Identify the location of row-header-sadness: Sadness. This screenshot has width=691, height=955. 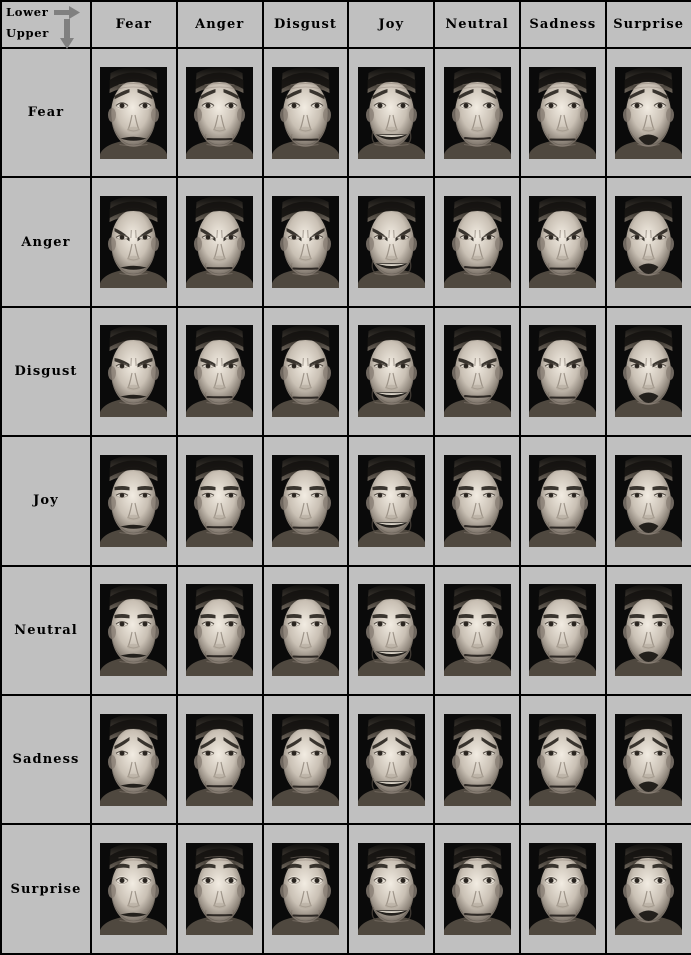
(46, 759).